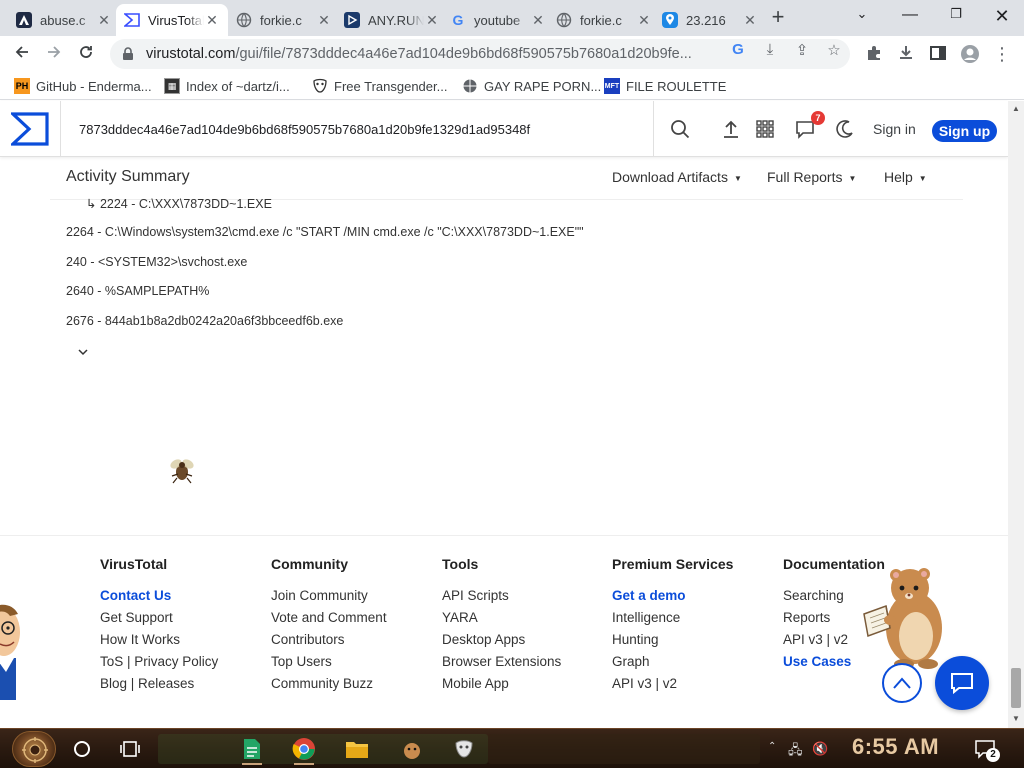 This screenshot has height=773, width=1024. What do you see at coordinates (329, 684) in the screenshot?
I see `footer-link-community-buzz: Community Buzz` at bounding box center [329, 684].